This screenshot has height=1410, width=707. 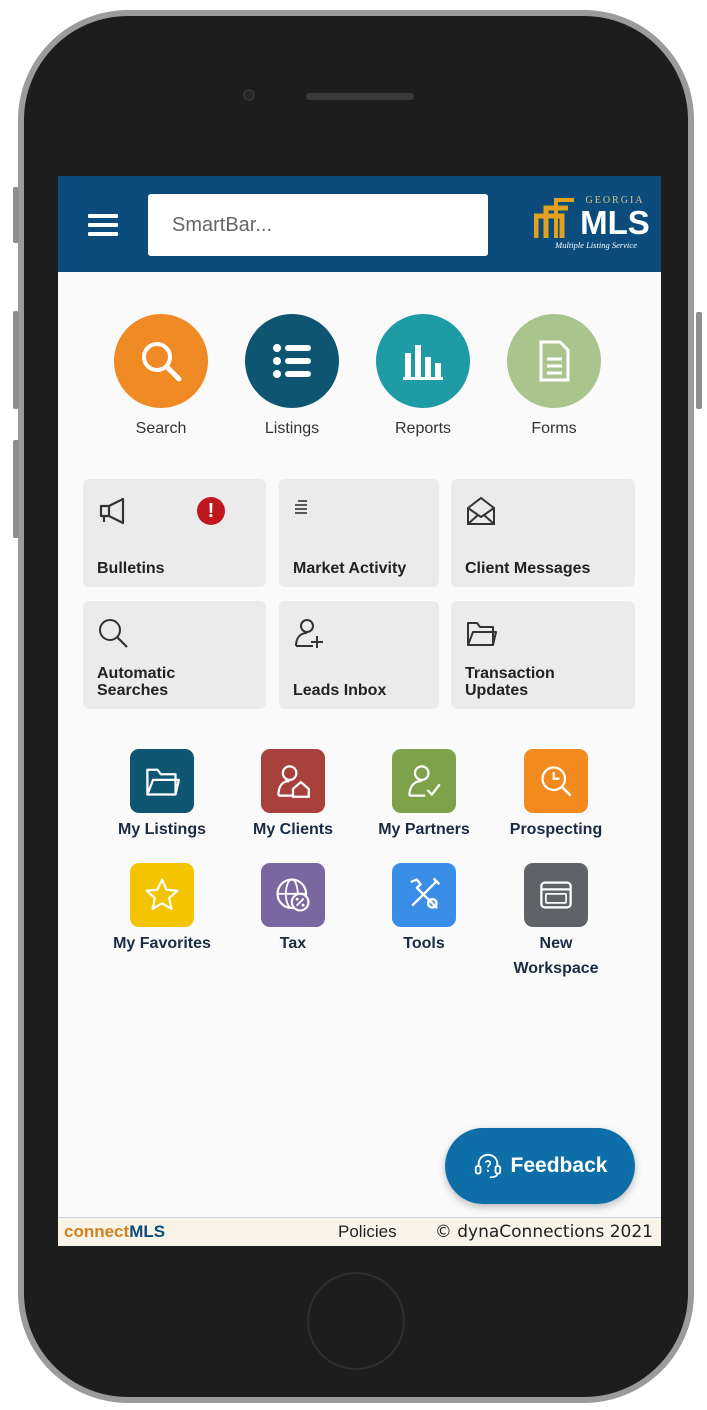 What do you see at coordinates (595, 245) in the screenshot?
I see `logo-tagline: Multiple Listing Service` at bounding box center [595, 245].